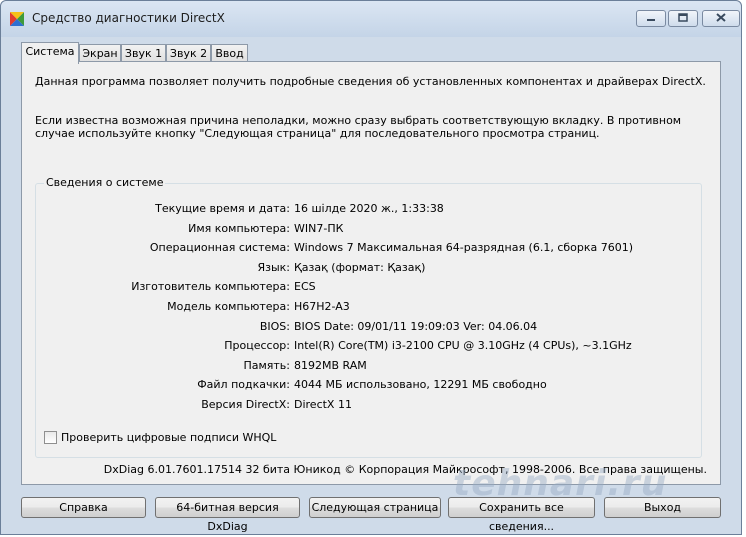  Describe the element at coordinates (257, 346) in the screenshot. I see `info-label: Процессор:` at that location.